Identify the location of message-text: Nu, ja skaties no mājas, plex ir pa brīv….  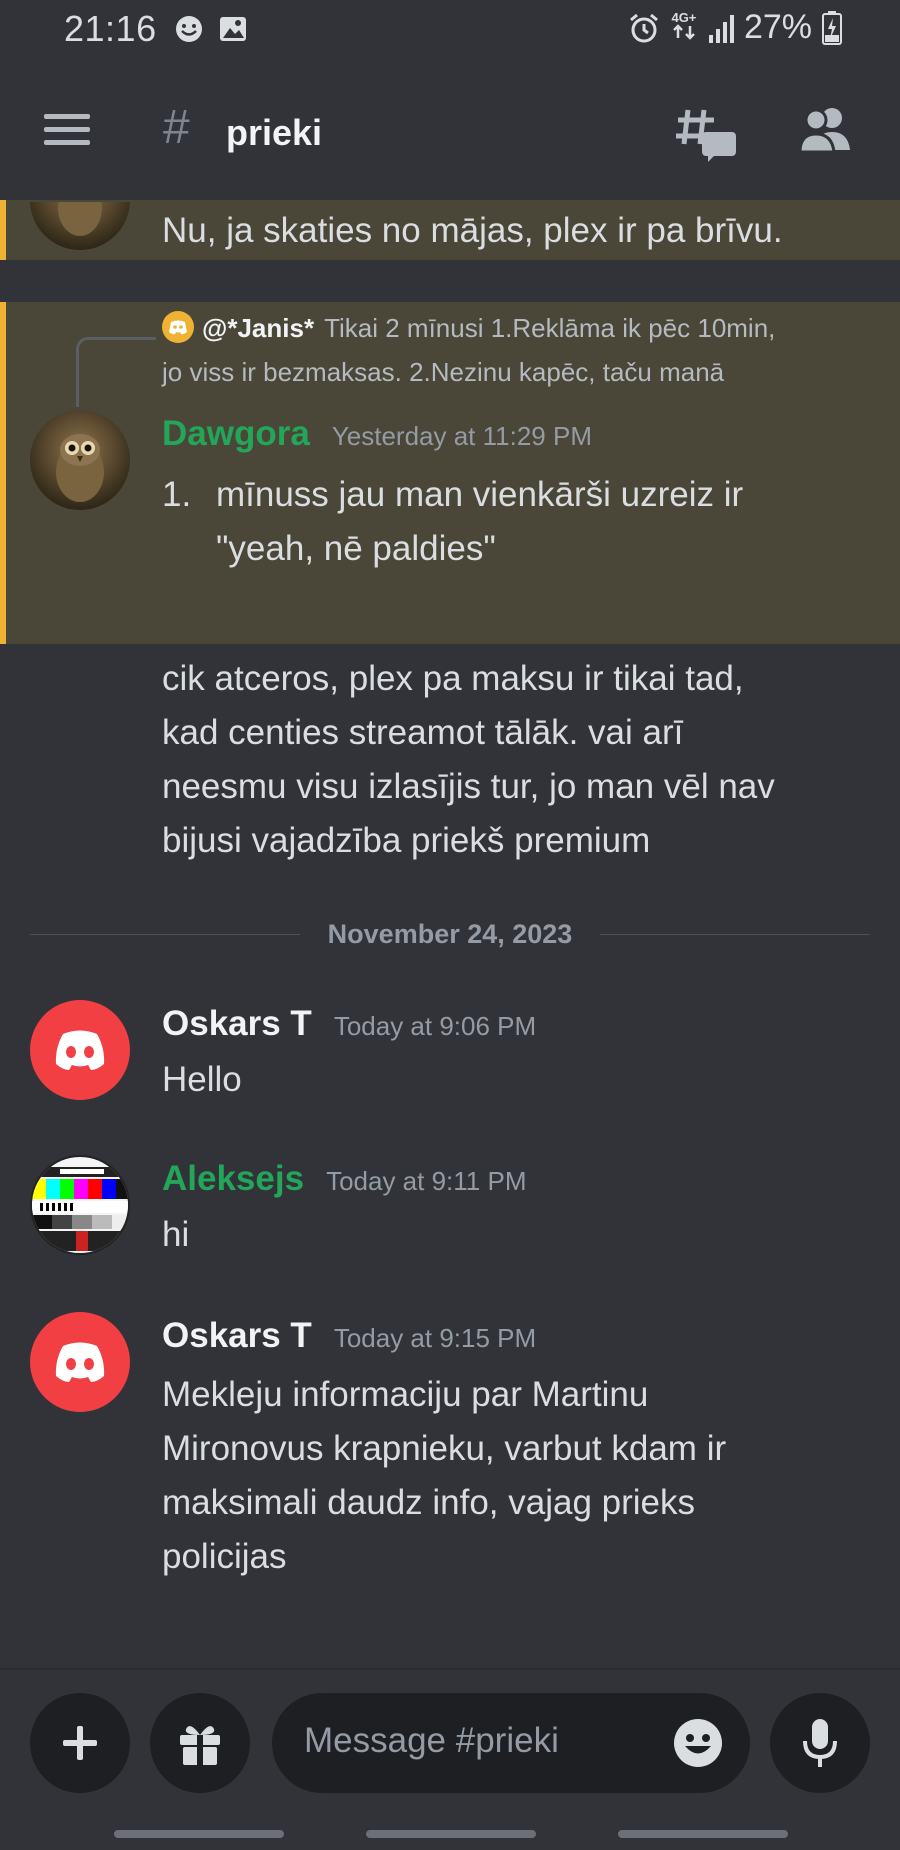
(472, 230).